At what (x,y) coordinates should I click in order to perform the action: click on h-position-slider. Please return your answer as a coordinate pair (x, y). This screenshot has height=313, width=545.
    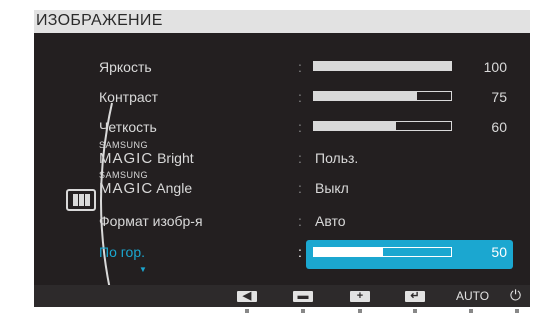
    Looking at the image, I should click on (382, 252).